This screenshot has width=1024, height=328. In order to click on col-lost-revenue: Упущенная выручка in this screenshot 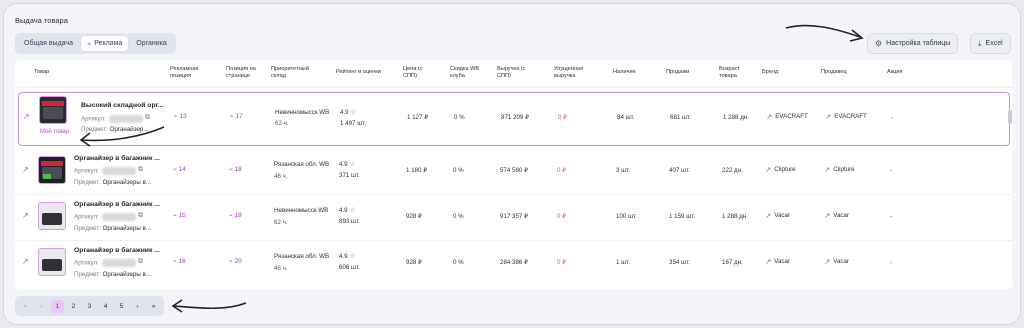, I will do `click(572, 73)`.